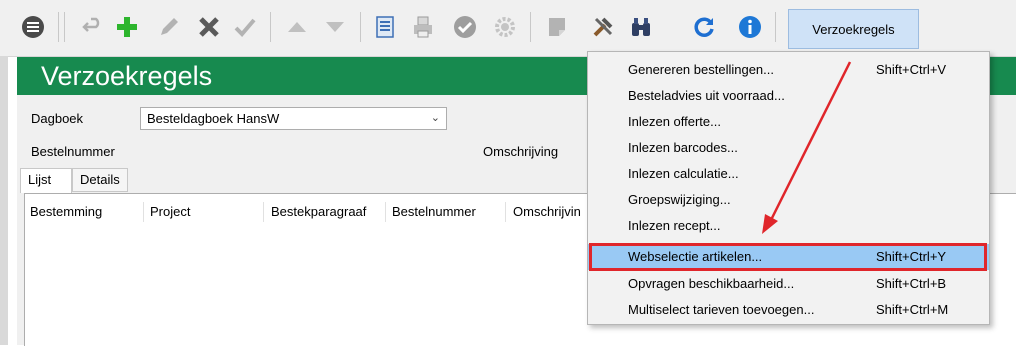 This screenshot has width=1016, height=346. I want to click on verzoekregels-menu-button-label: Verzoekregels, so click(853, 29).